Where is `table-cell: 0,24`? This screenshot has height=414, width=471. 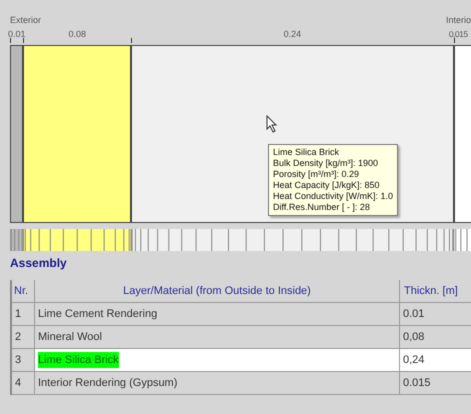 table-cell: 0,24 is located at coordinates (435, 360).